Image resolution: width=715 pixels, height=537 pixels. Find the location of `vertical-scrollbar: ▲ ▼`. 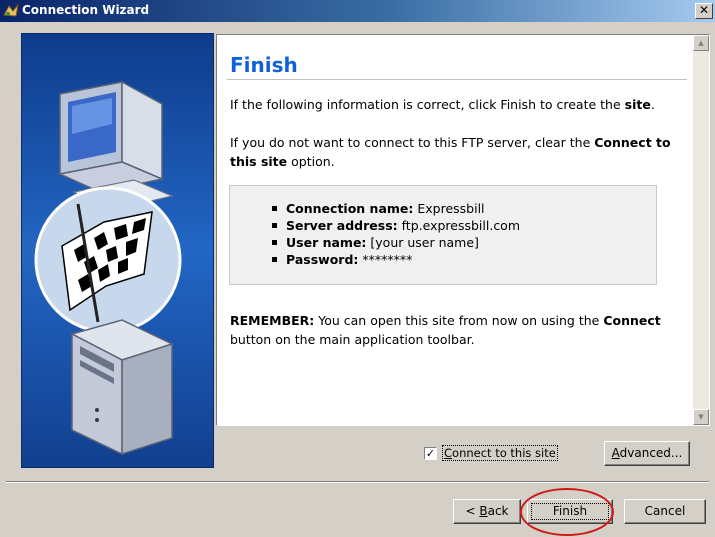

vertical-scrollbar: ▲ ▼ is located at coordinates (701, 230).